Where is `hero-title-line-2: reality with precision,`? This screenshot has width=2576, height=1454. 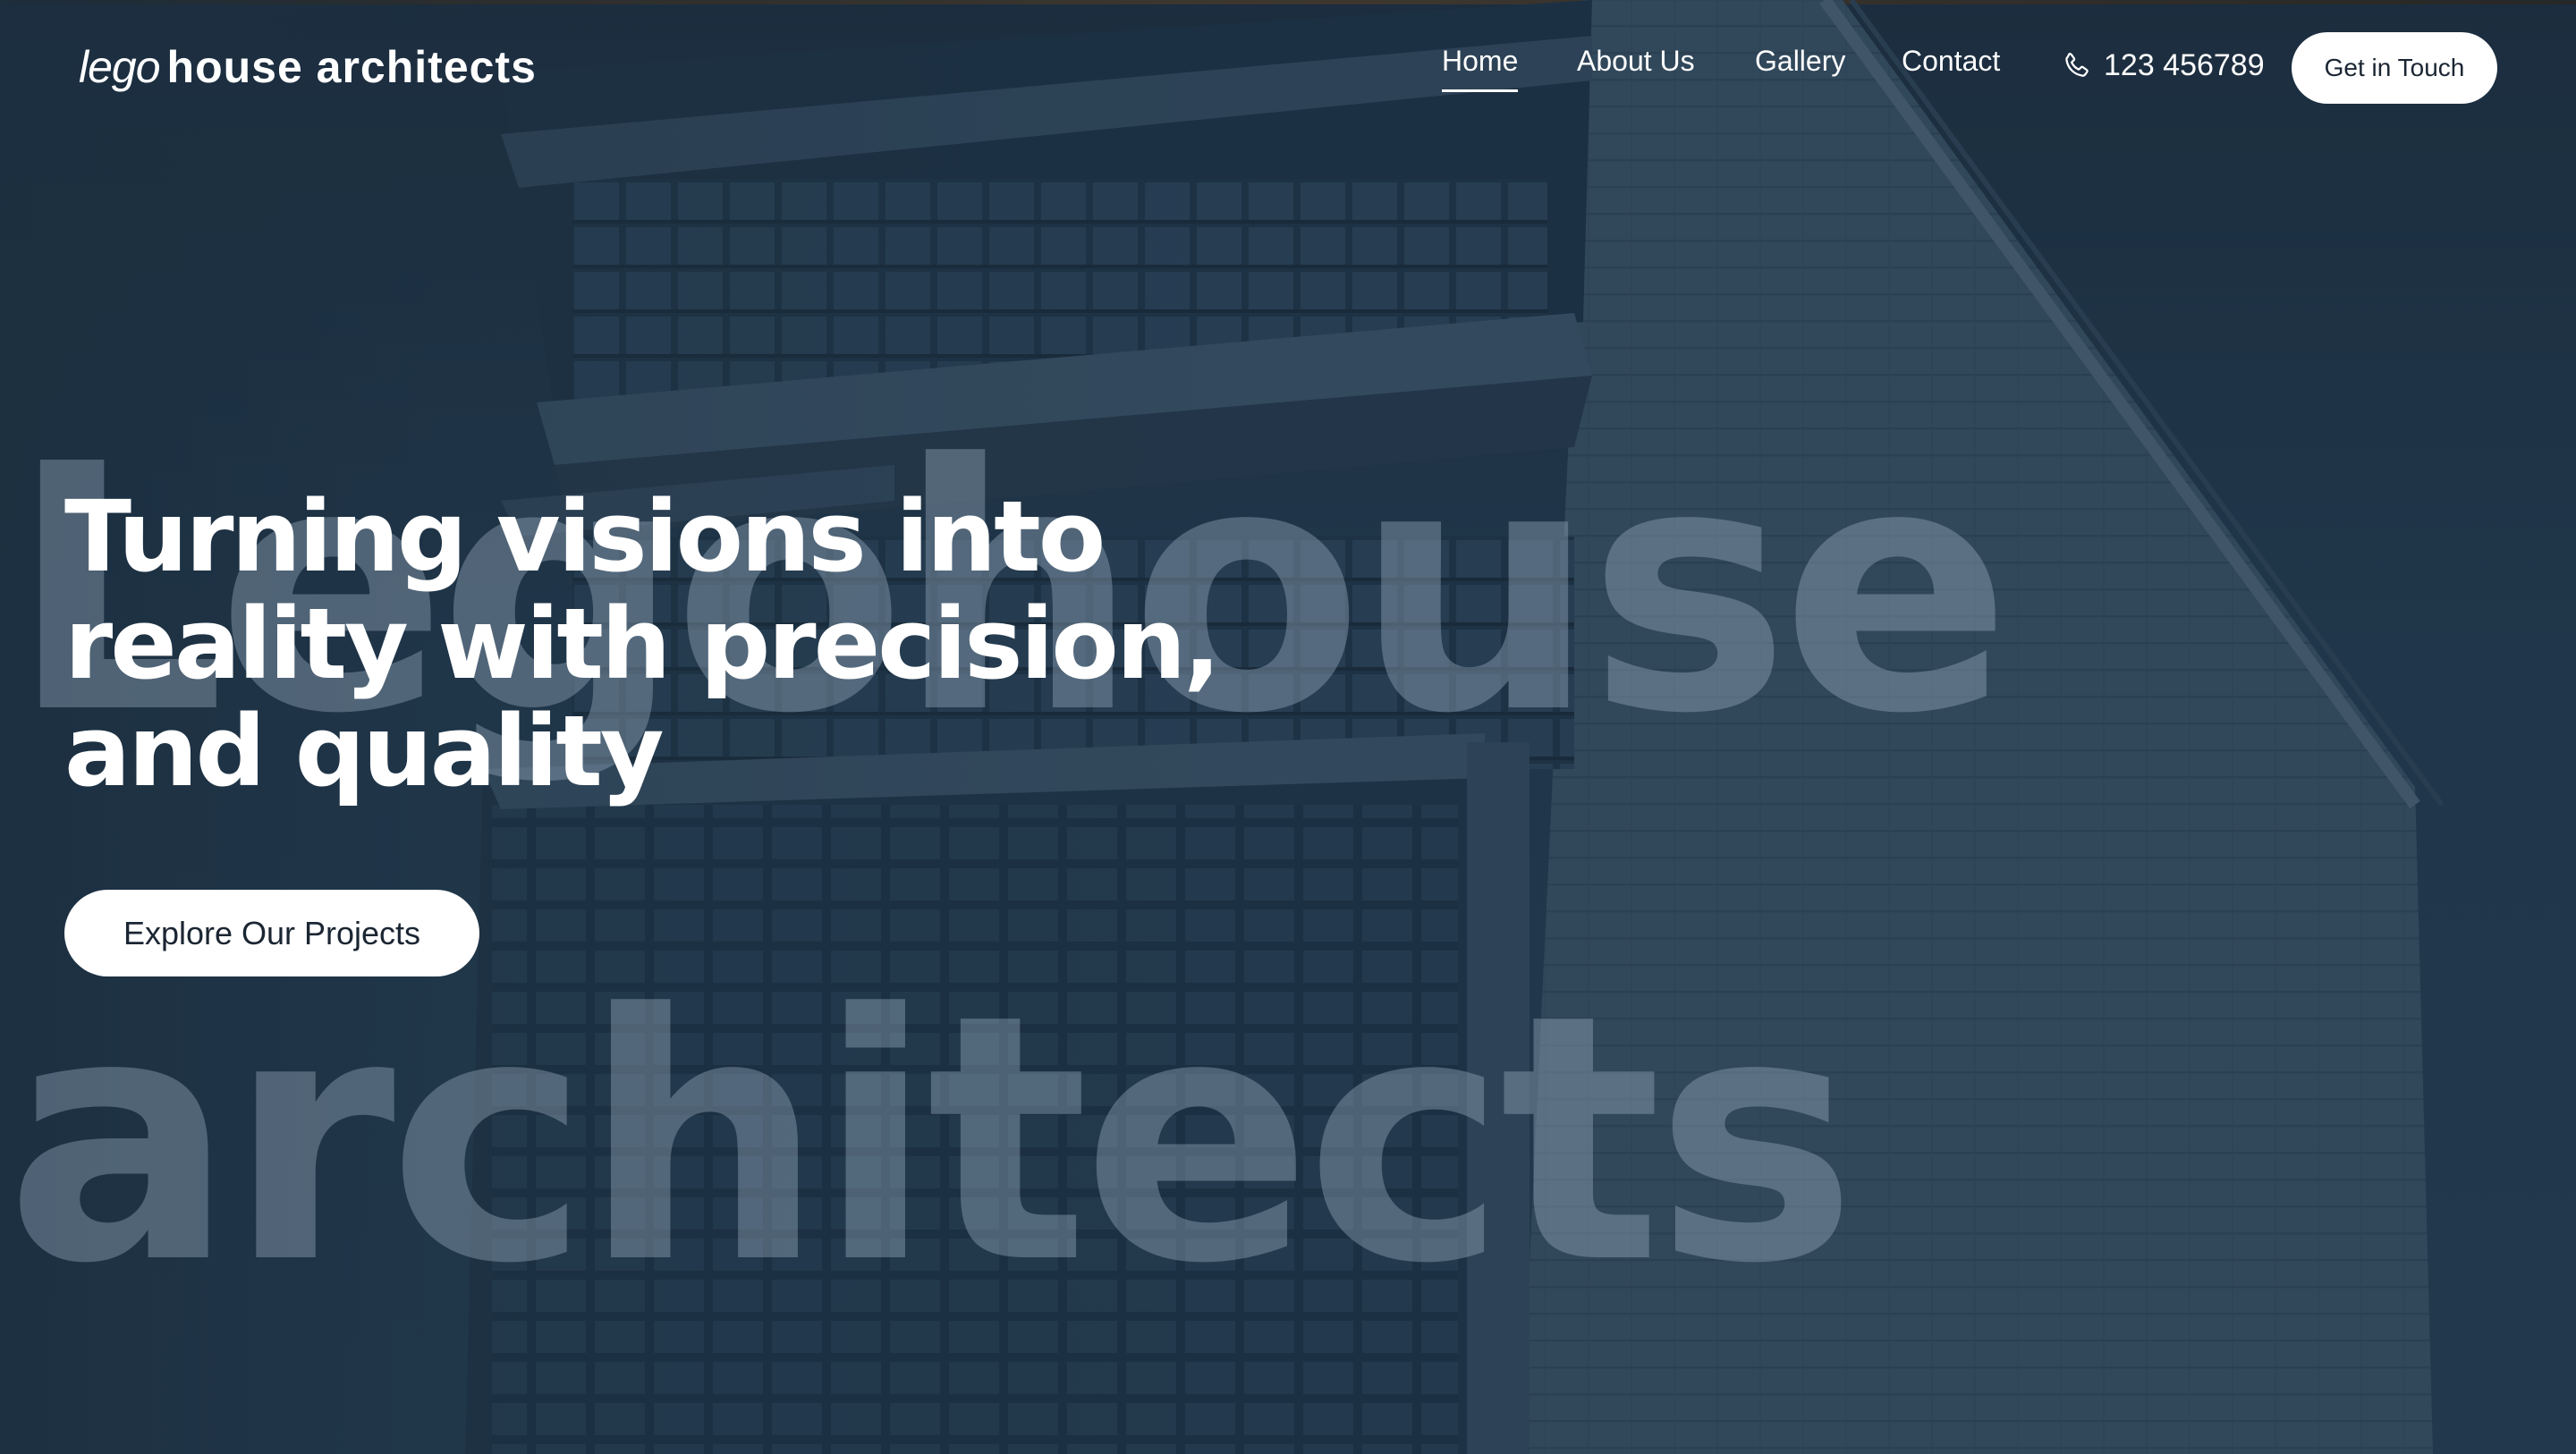
hero-title-line-2: reality with precision, is located at coordinates (642, 644).